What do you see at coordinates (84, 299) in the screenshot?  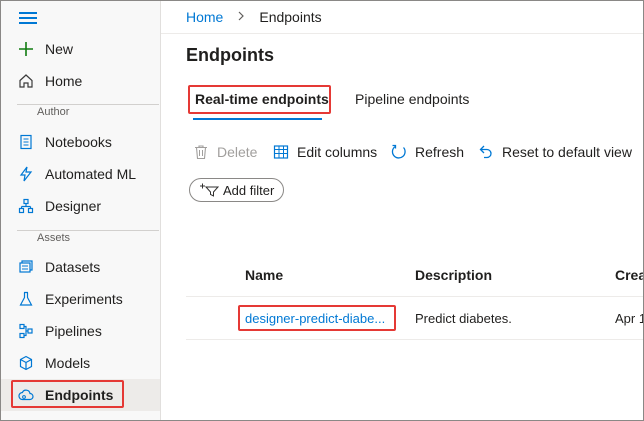 I see `sidebar-item-label: Experiments` at bounding box center [84, 299].